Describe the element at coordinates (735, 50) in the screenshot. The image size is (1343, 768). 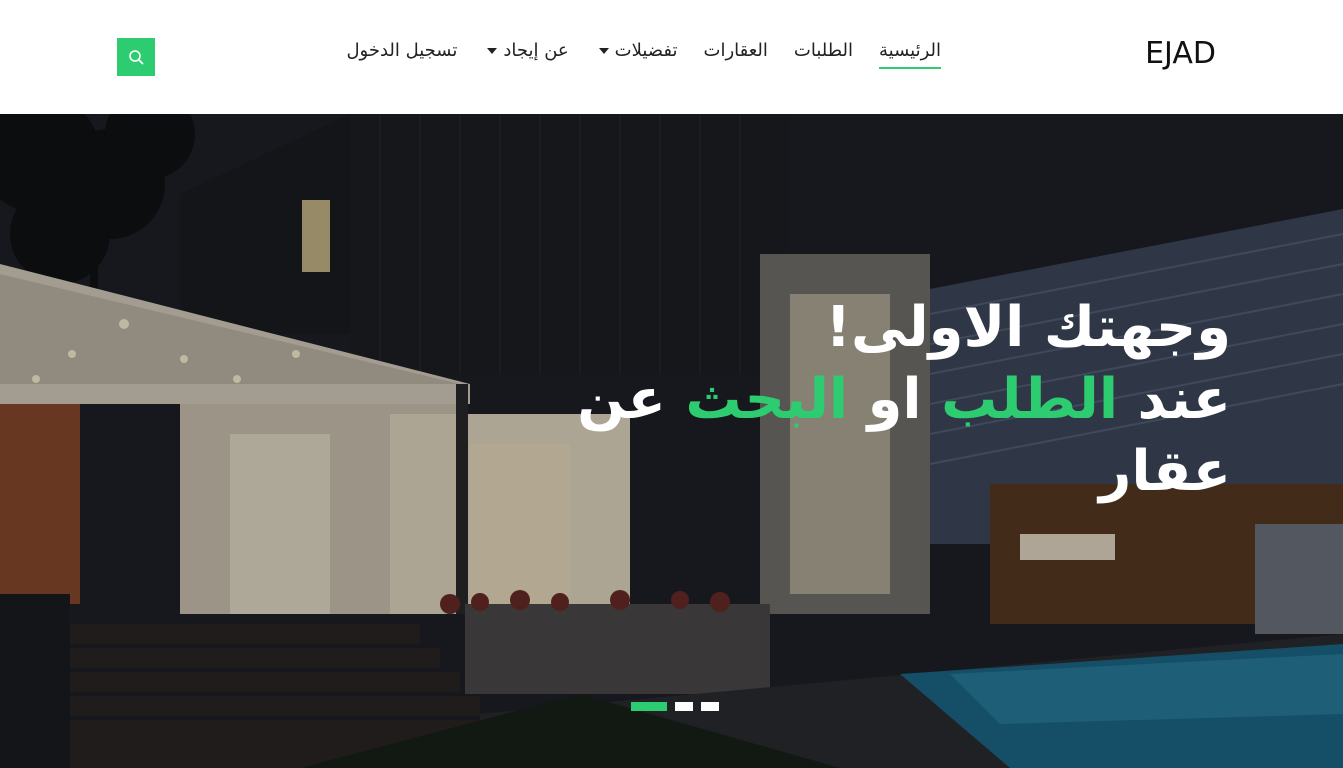
I see `nav-item-label: العقارات` at that location.